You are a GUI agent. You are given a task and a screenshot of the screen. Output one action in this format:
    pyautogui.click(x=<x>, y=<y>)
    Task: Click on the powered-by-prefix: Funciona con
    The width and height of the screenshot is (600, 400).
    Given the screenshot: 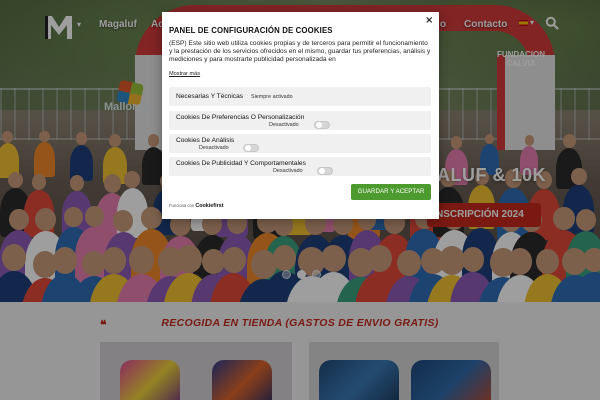 What is the action you would take?
    pyautogui.click(x=182, y=205)
    